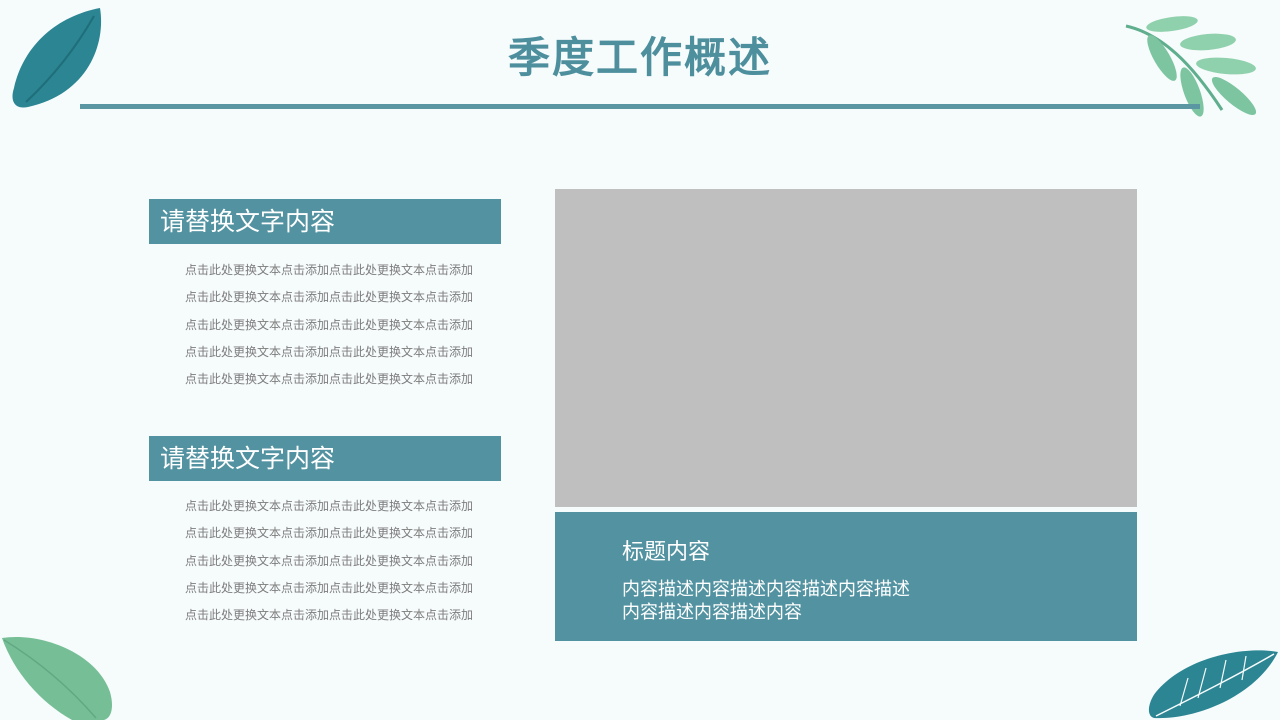 The width and height of the screenshot is (1280, 720). I want to click on section-heading-2: 请替换文字内容, so click(325, 458).